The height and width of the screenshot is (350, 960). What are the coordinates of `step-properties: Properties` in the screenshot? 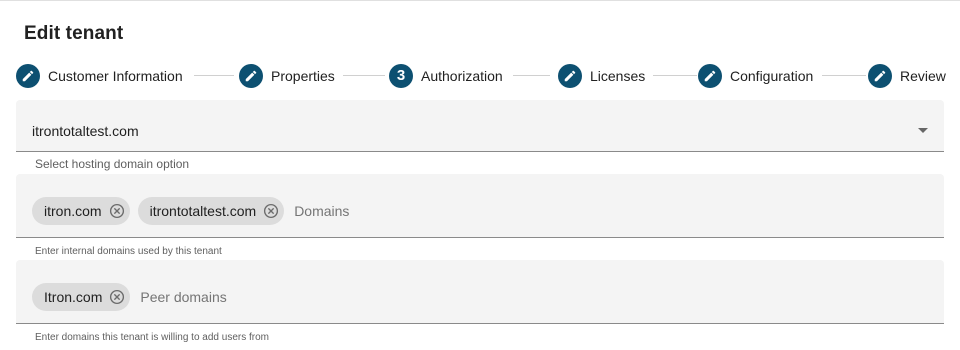 It's located at (287, 75).